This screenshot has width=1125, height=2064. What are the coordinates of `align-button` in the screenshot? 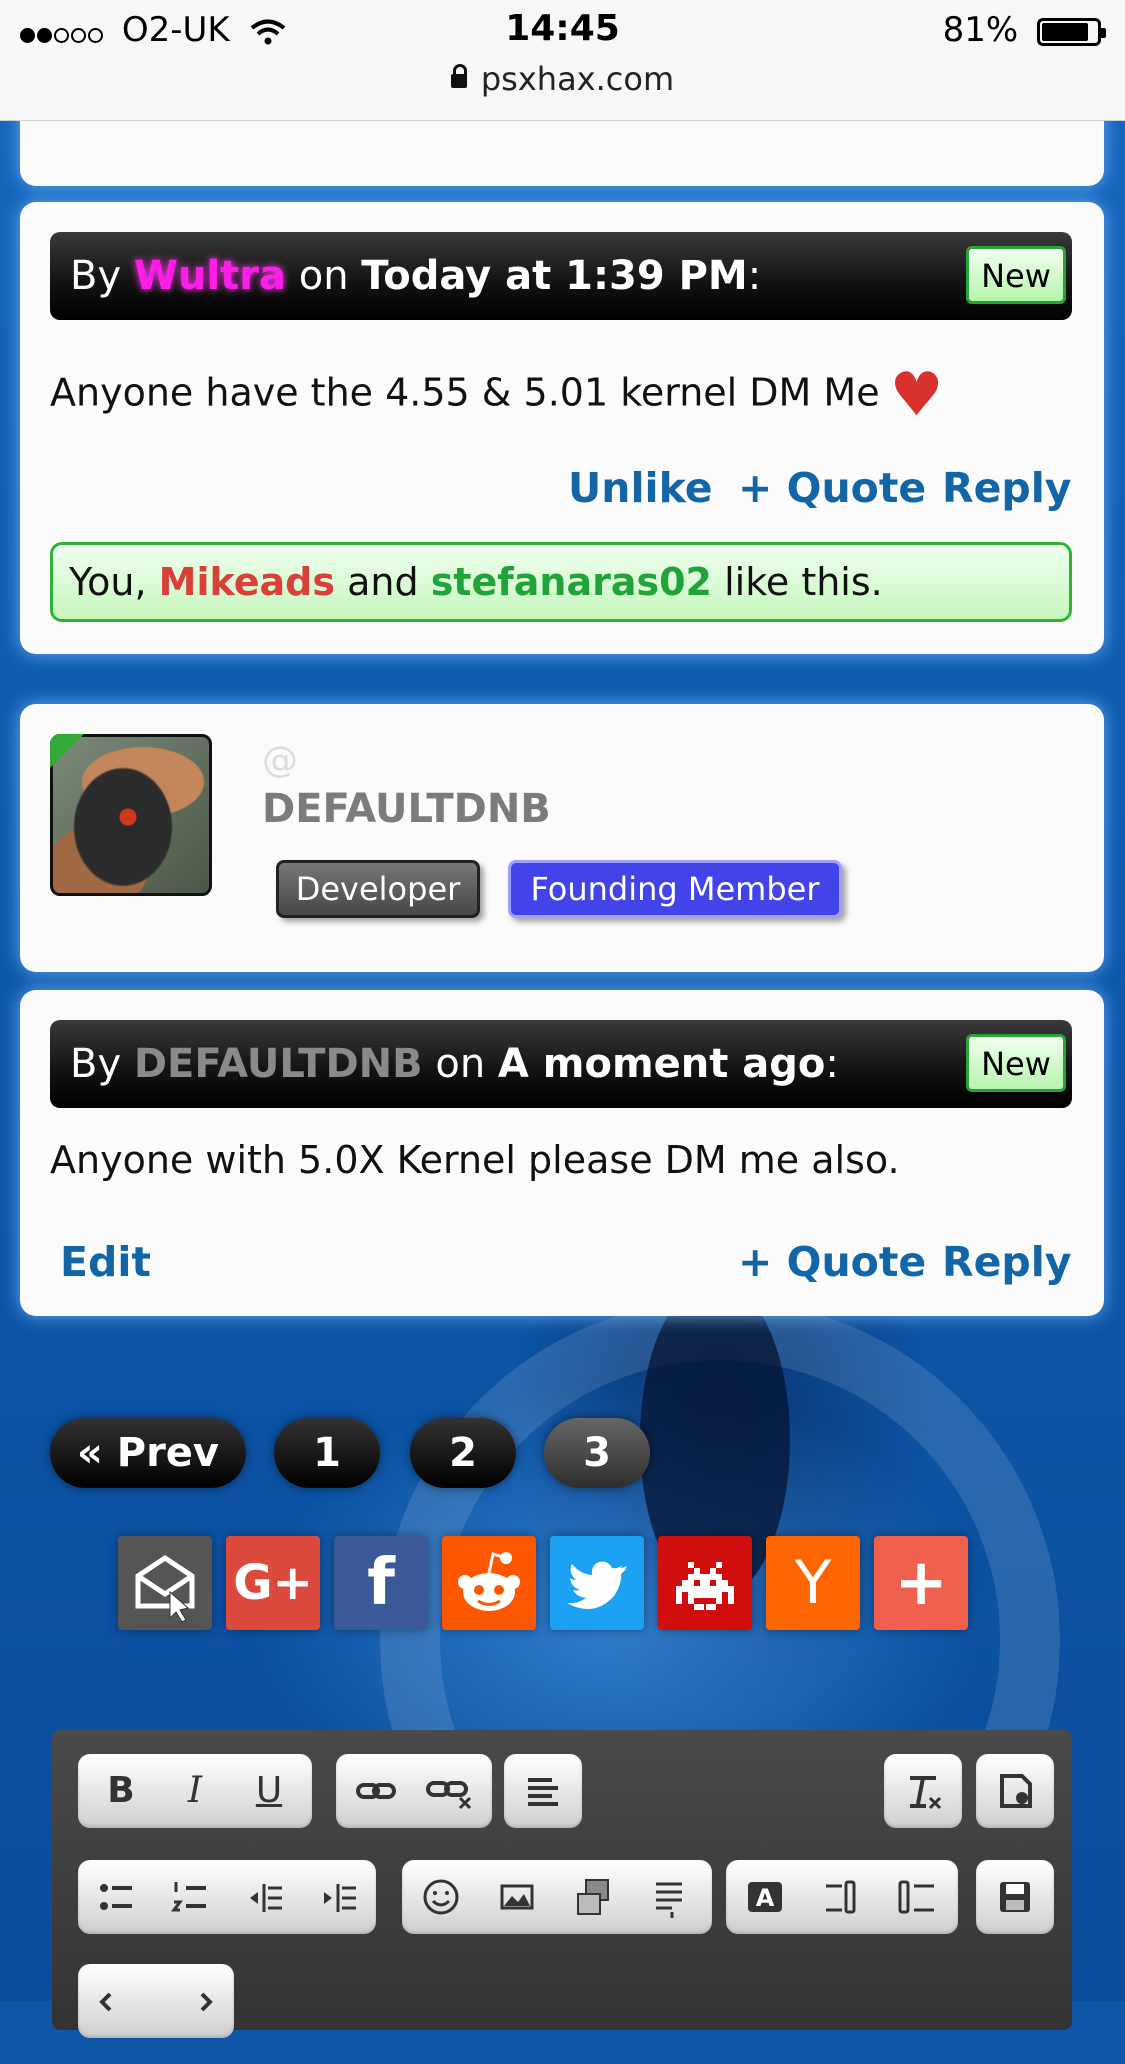 It's located at (543, 1791).